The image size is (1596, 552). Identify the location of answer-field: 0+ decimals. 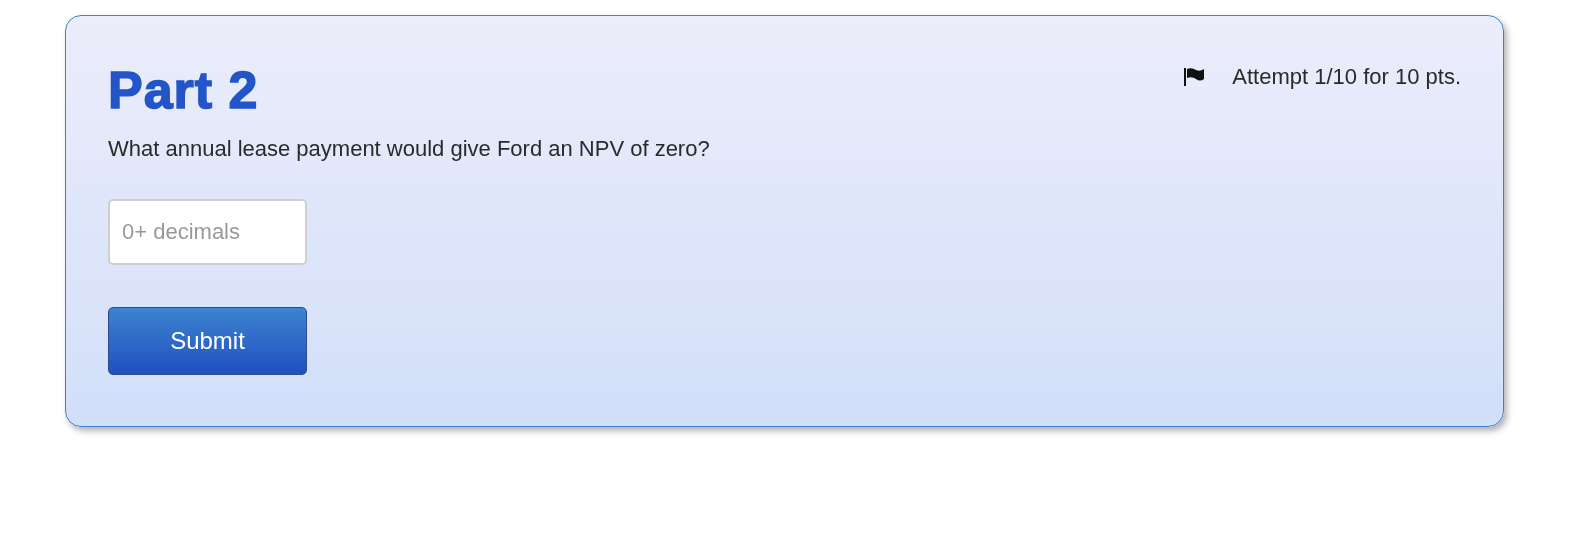
(207, 232).